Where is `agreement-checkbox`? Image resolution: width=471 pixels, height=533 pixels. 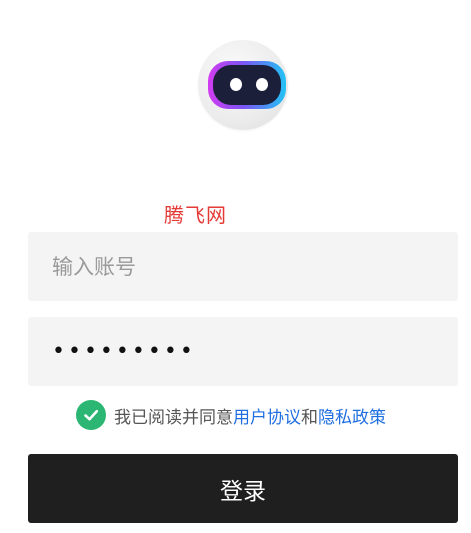 agreement-checkbox is located at coordinates (91, 415).